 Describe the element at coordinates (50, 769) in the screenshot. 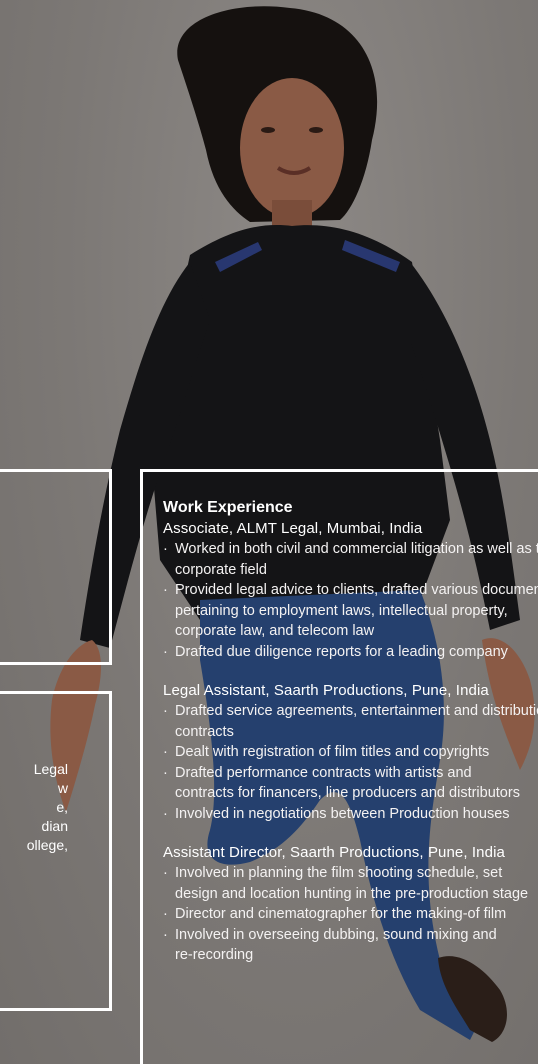

I see `left-line: Legal` at that location.